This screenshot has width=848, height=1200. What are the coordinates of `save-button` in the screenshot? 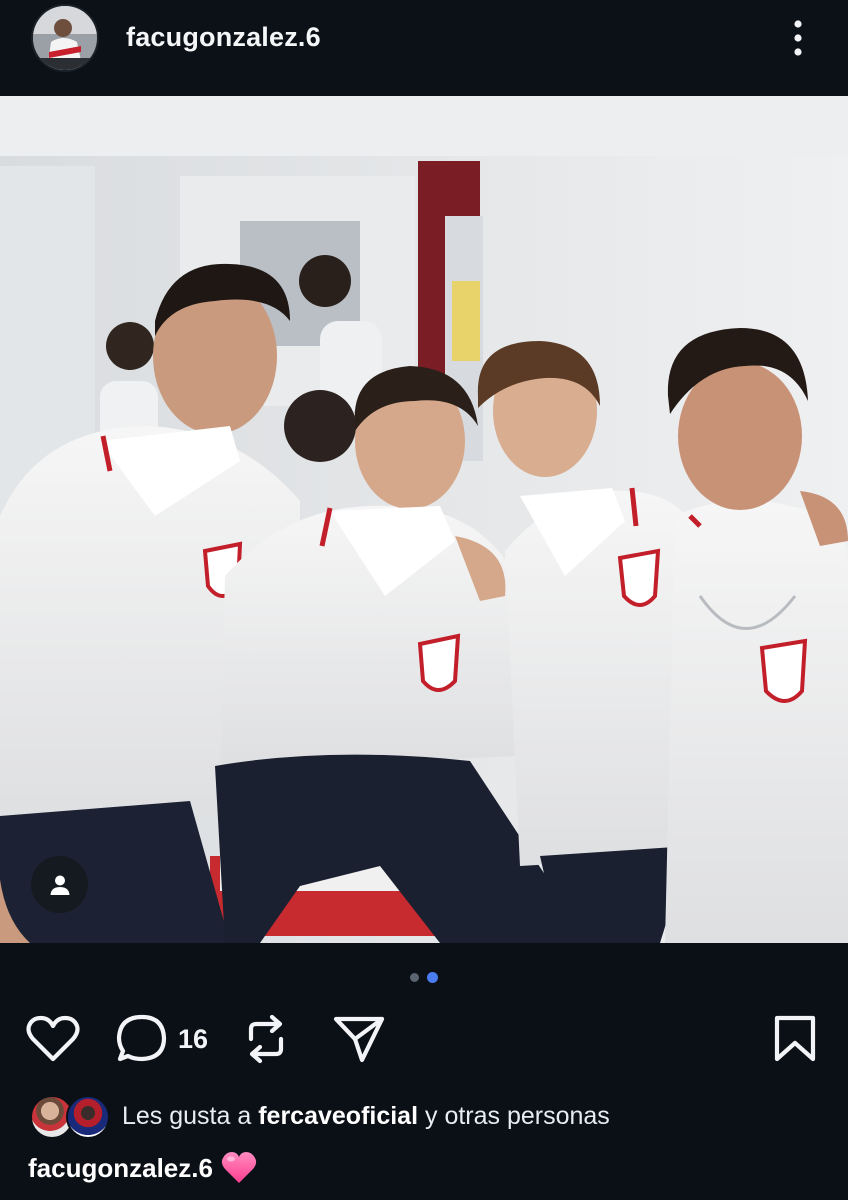 It's located at (795, 1039).